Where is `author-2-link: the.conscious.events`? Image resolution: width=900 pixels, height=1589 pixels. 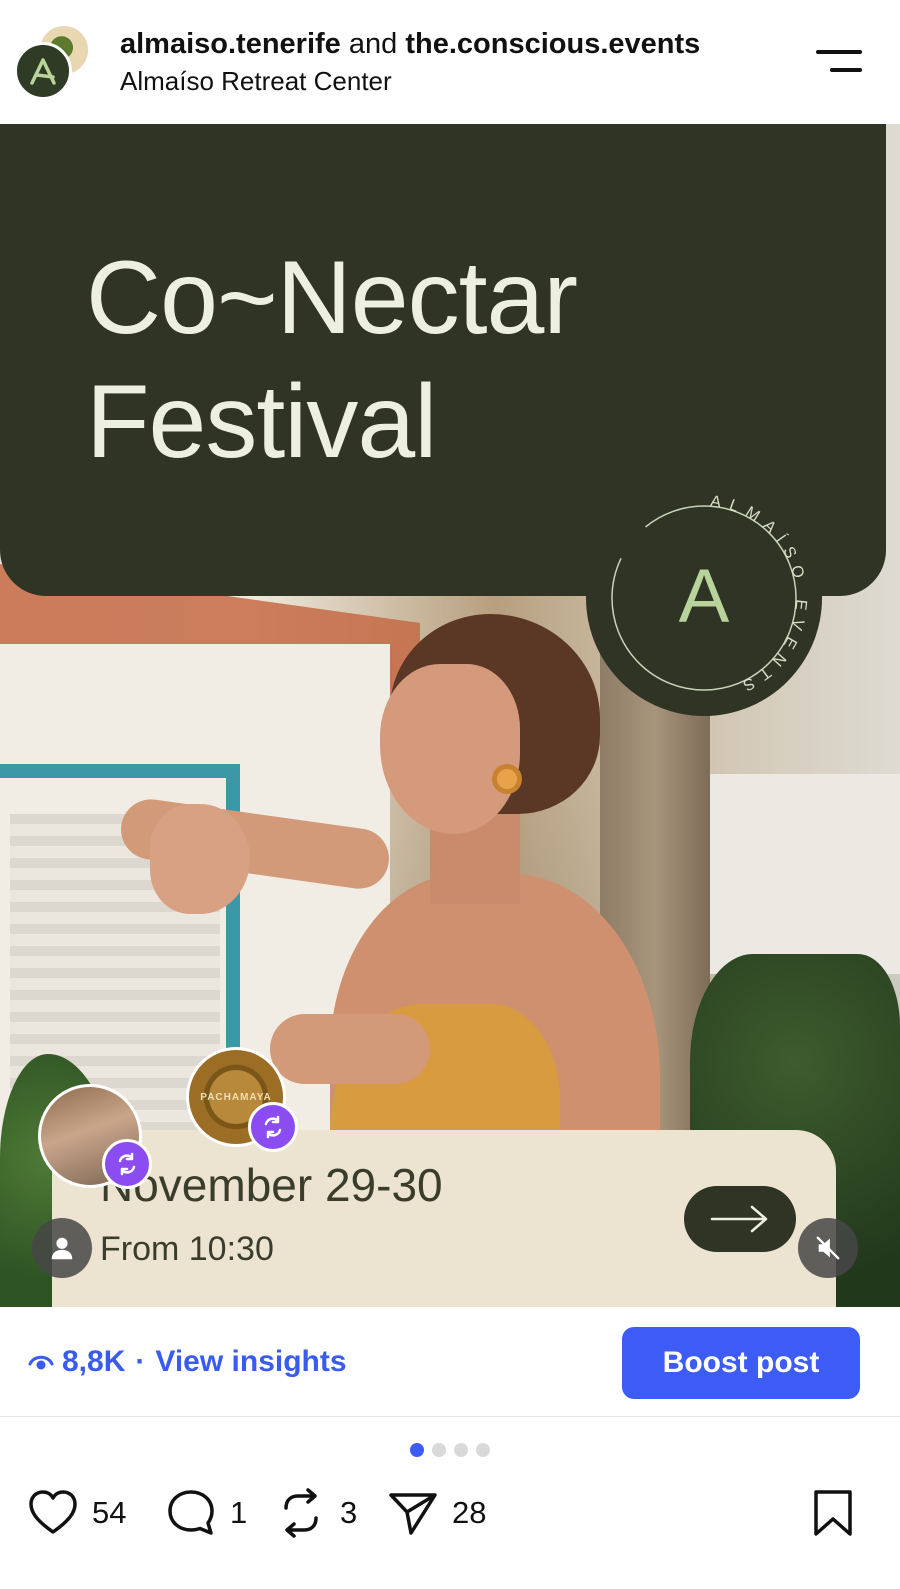 author-2-link: the.conscious.events is located at coordinates (552, 44).